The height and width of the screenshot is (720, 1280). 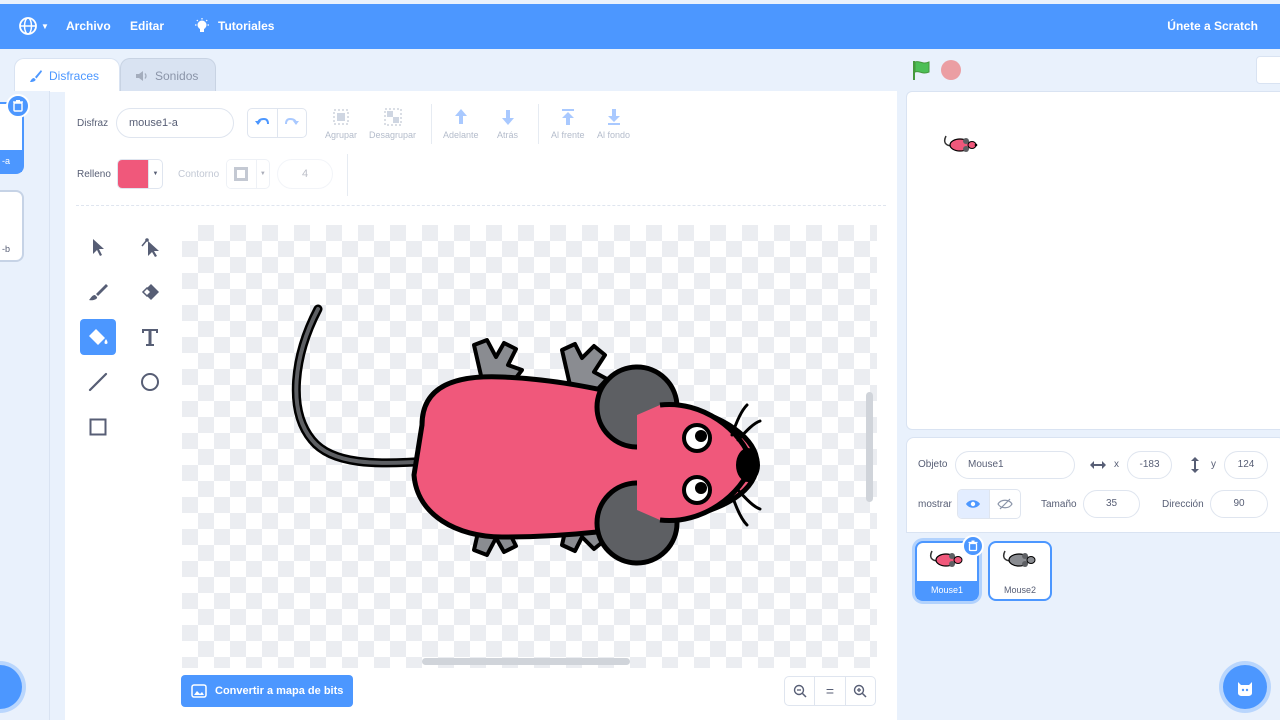 I want to click on costume-tile: -b, so click(x=12, y=226).